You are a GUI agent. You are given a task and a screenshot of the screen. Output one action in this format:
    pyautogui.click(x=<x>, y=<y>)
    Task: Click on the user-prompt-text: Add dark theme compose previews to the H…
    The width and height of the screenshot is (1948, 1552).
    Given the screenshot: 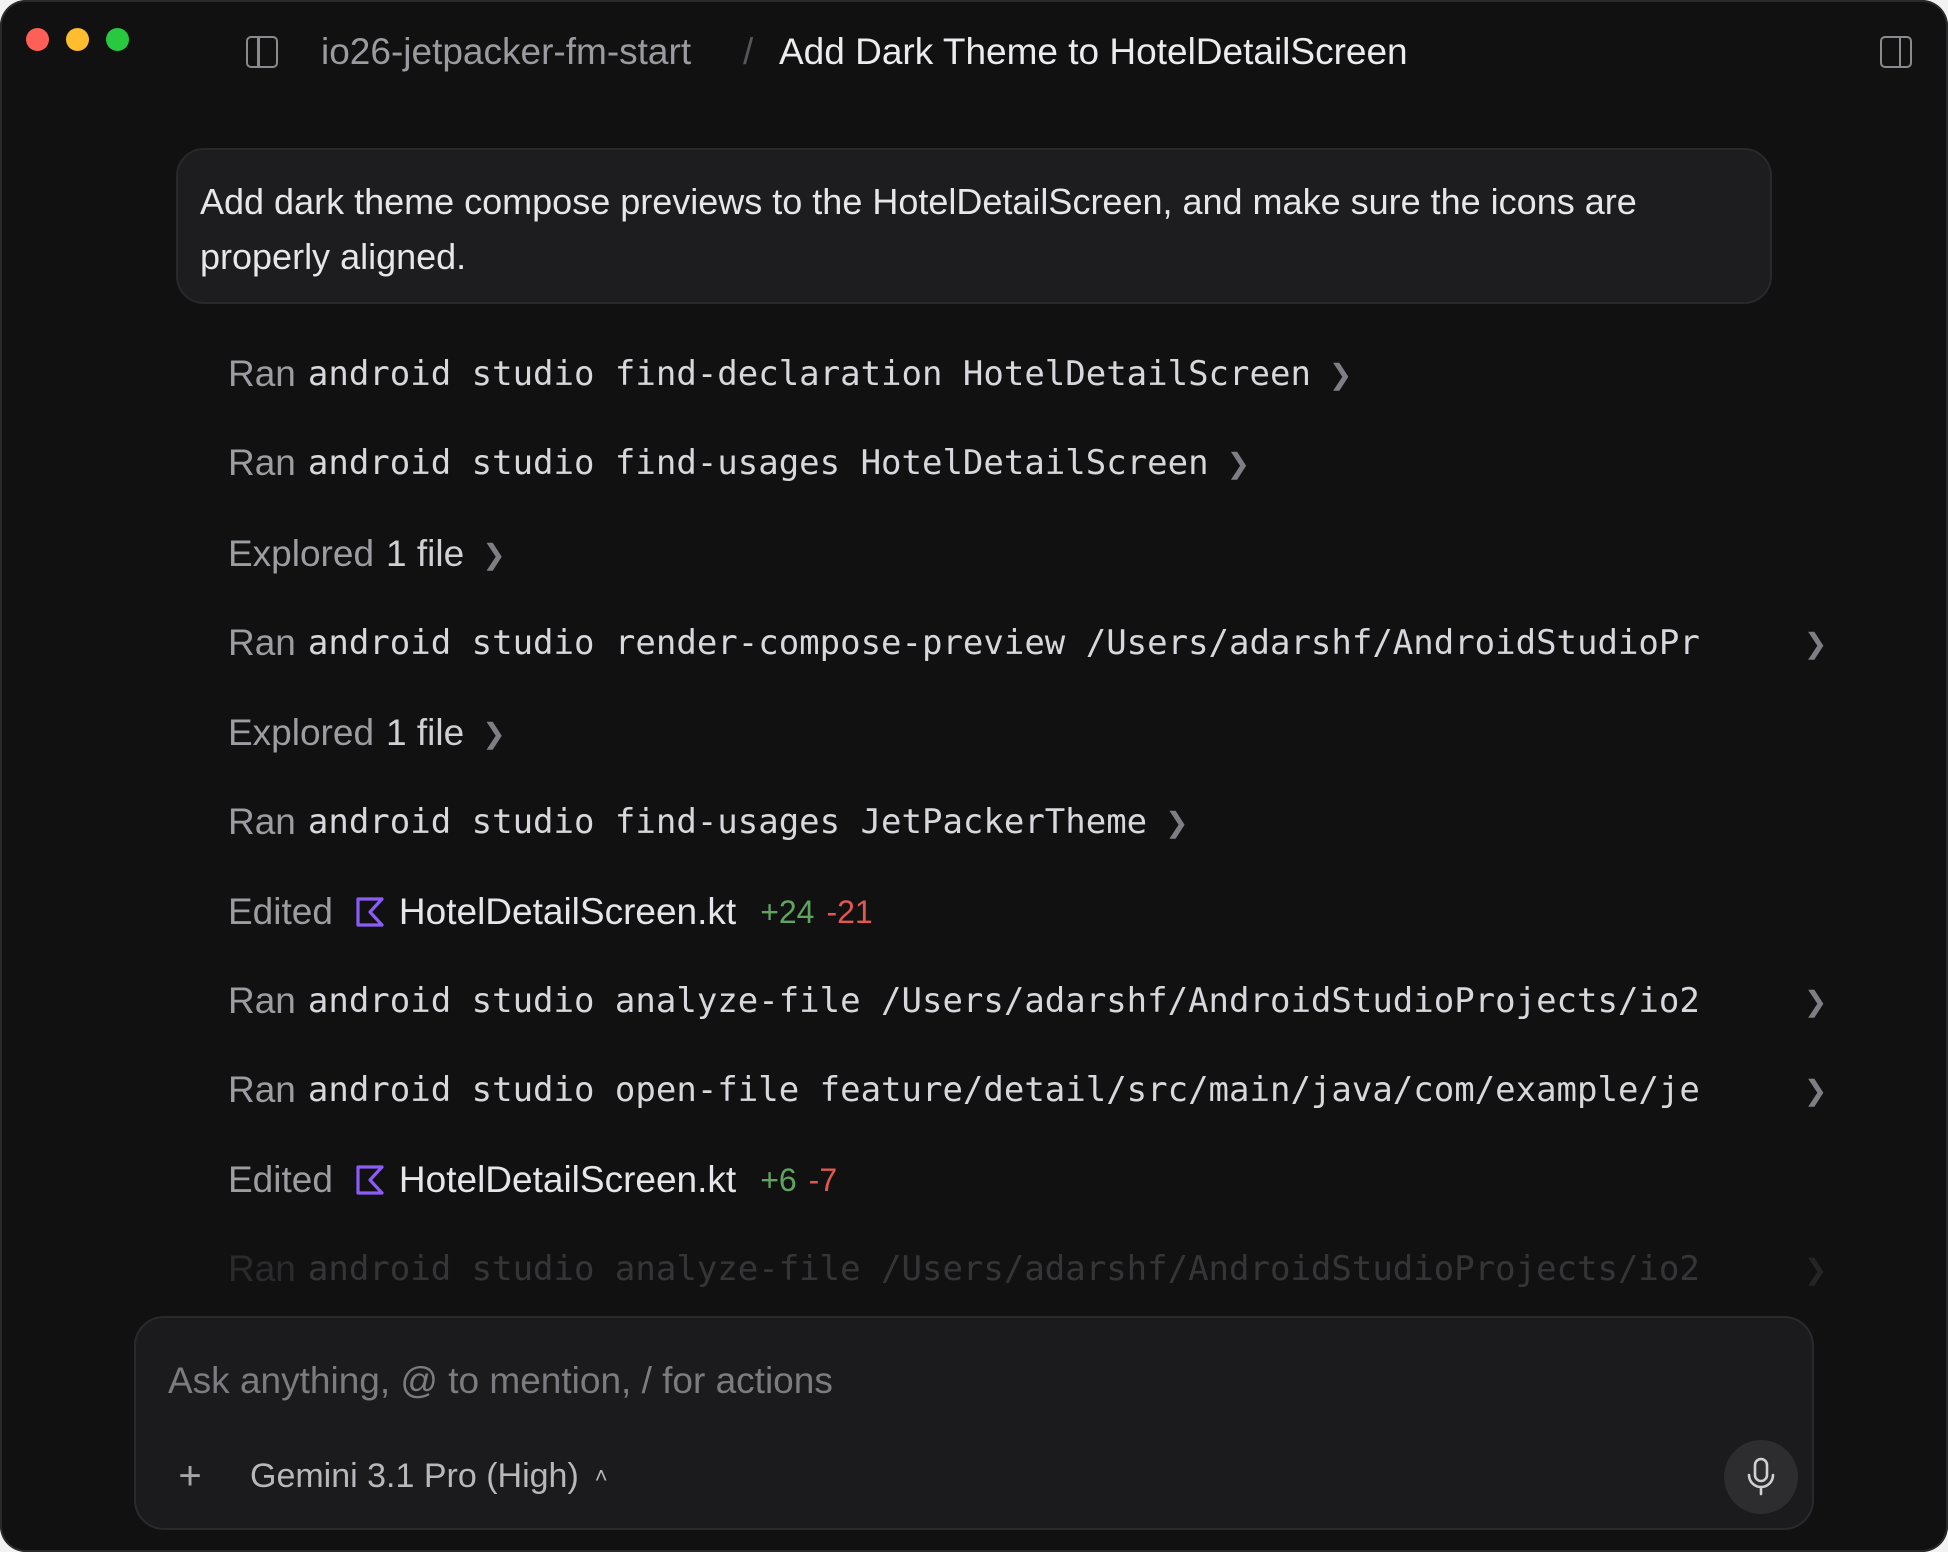 What is the action you would take?
    pyautogui.click(x=918, y=229)
    